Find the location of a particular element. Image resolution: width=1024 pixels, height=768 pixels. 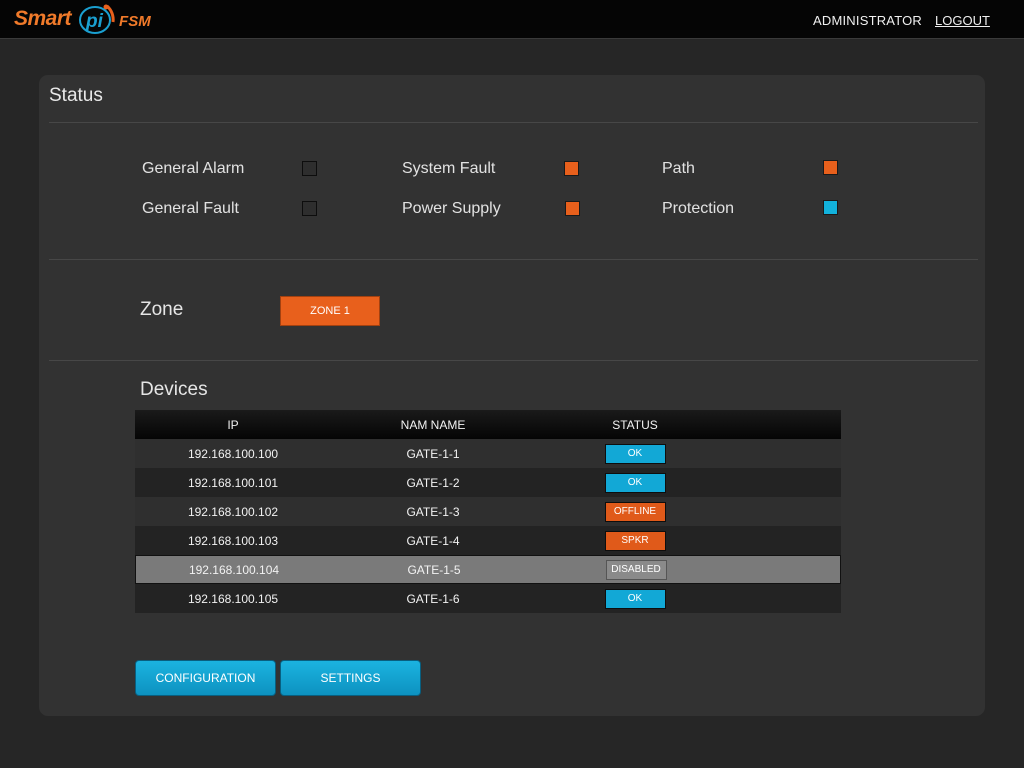

devices-heading: Devices is located at coordinates (174, 389).